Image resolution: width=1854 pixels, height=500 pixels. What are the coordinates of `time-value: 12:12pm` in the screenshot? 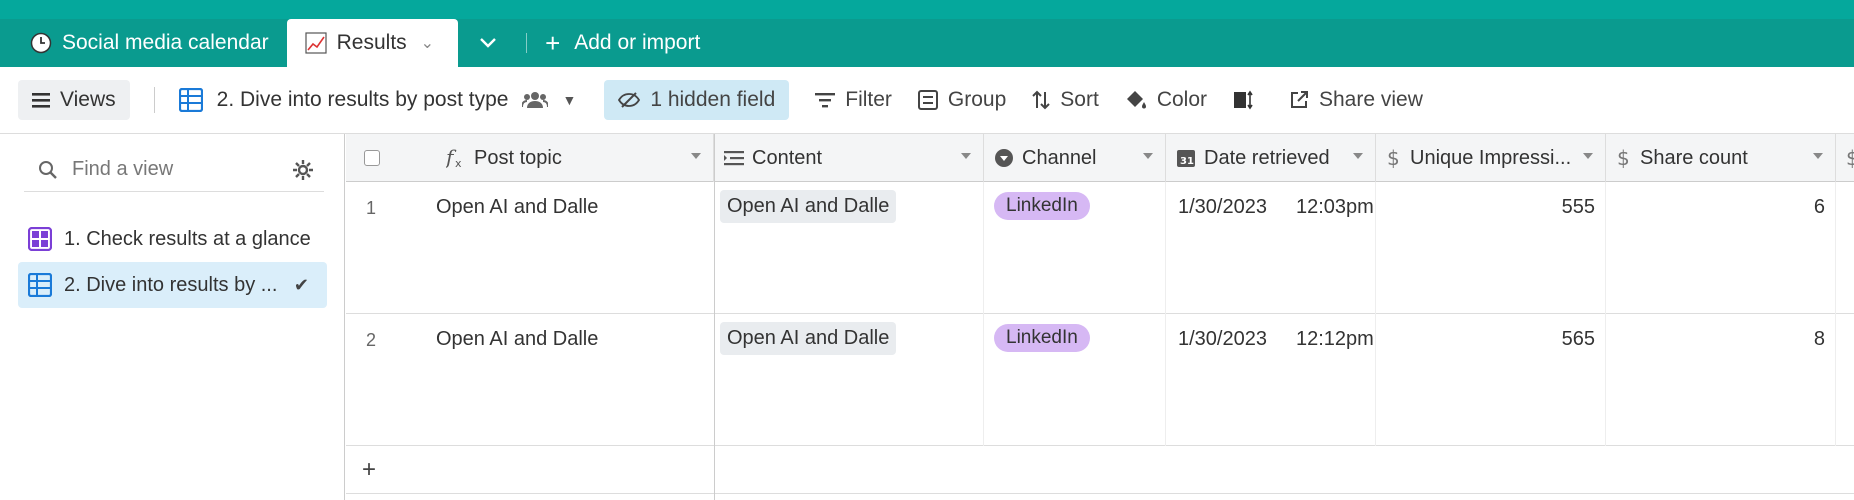 It's located at (1335, 339).